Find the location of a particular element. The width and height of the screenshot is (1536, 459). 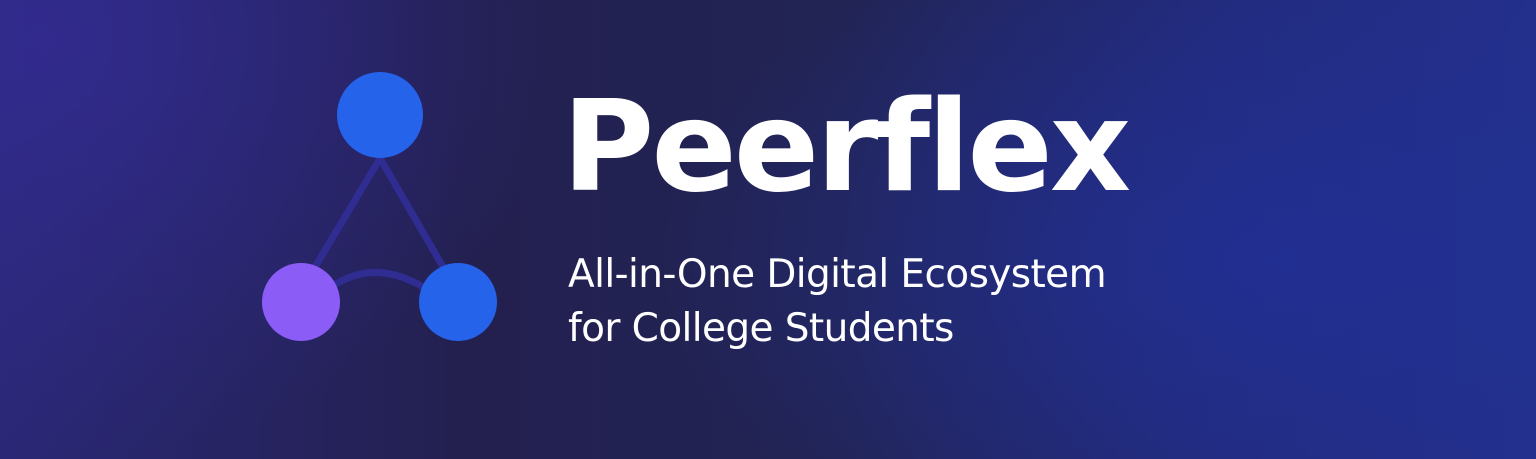

logo is located at coordinates (380, 210).